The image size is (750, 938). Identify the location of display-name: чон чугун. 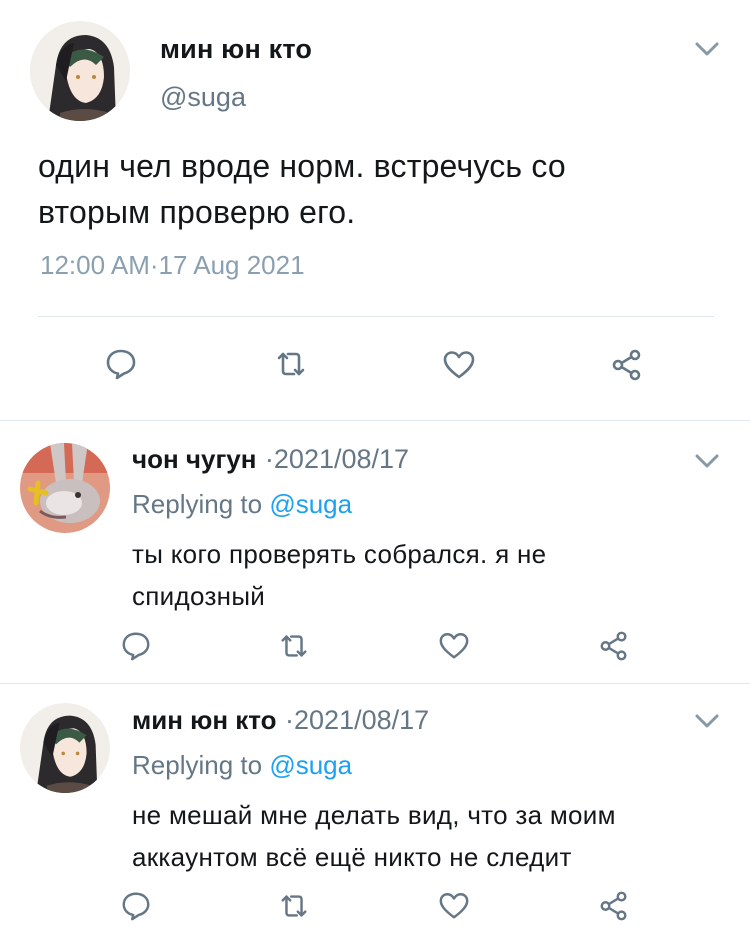
(194, 459).